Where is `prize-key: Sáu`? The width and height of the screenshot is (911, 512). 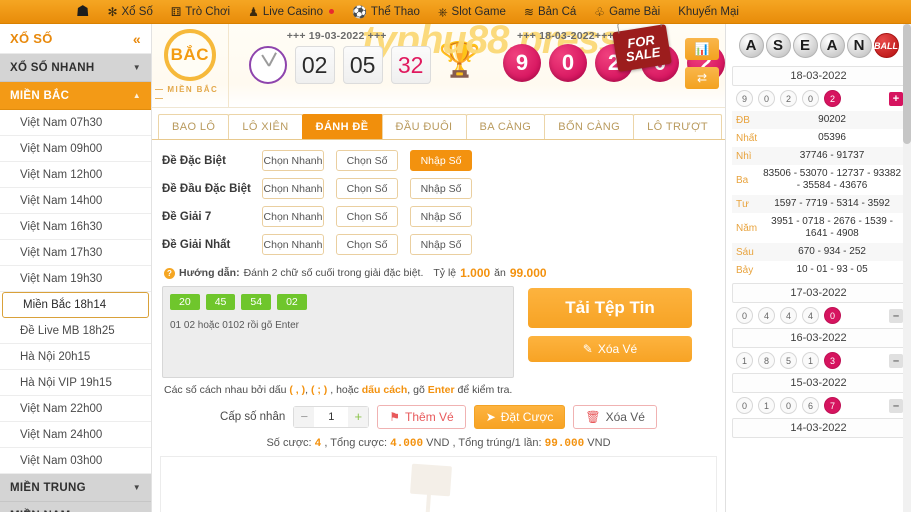
prize-key: Sáu is located at coordinates (745, 252).